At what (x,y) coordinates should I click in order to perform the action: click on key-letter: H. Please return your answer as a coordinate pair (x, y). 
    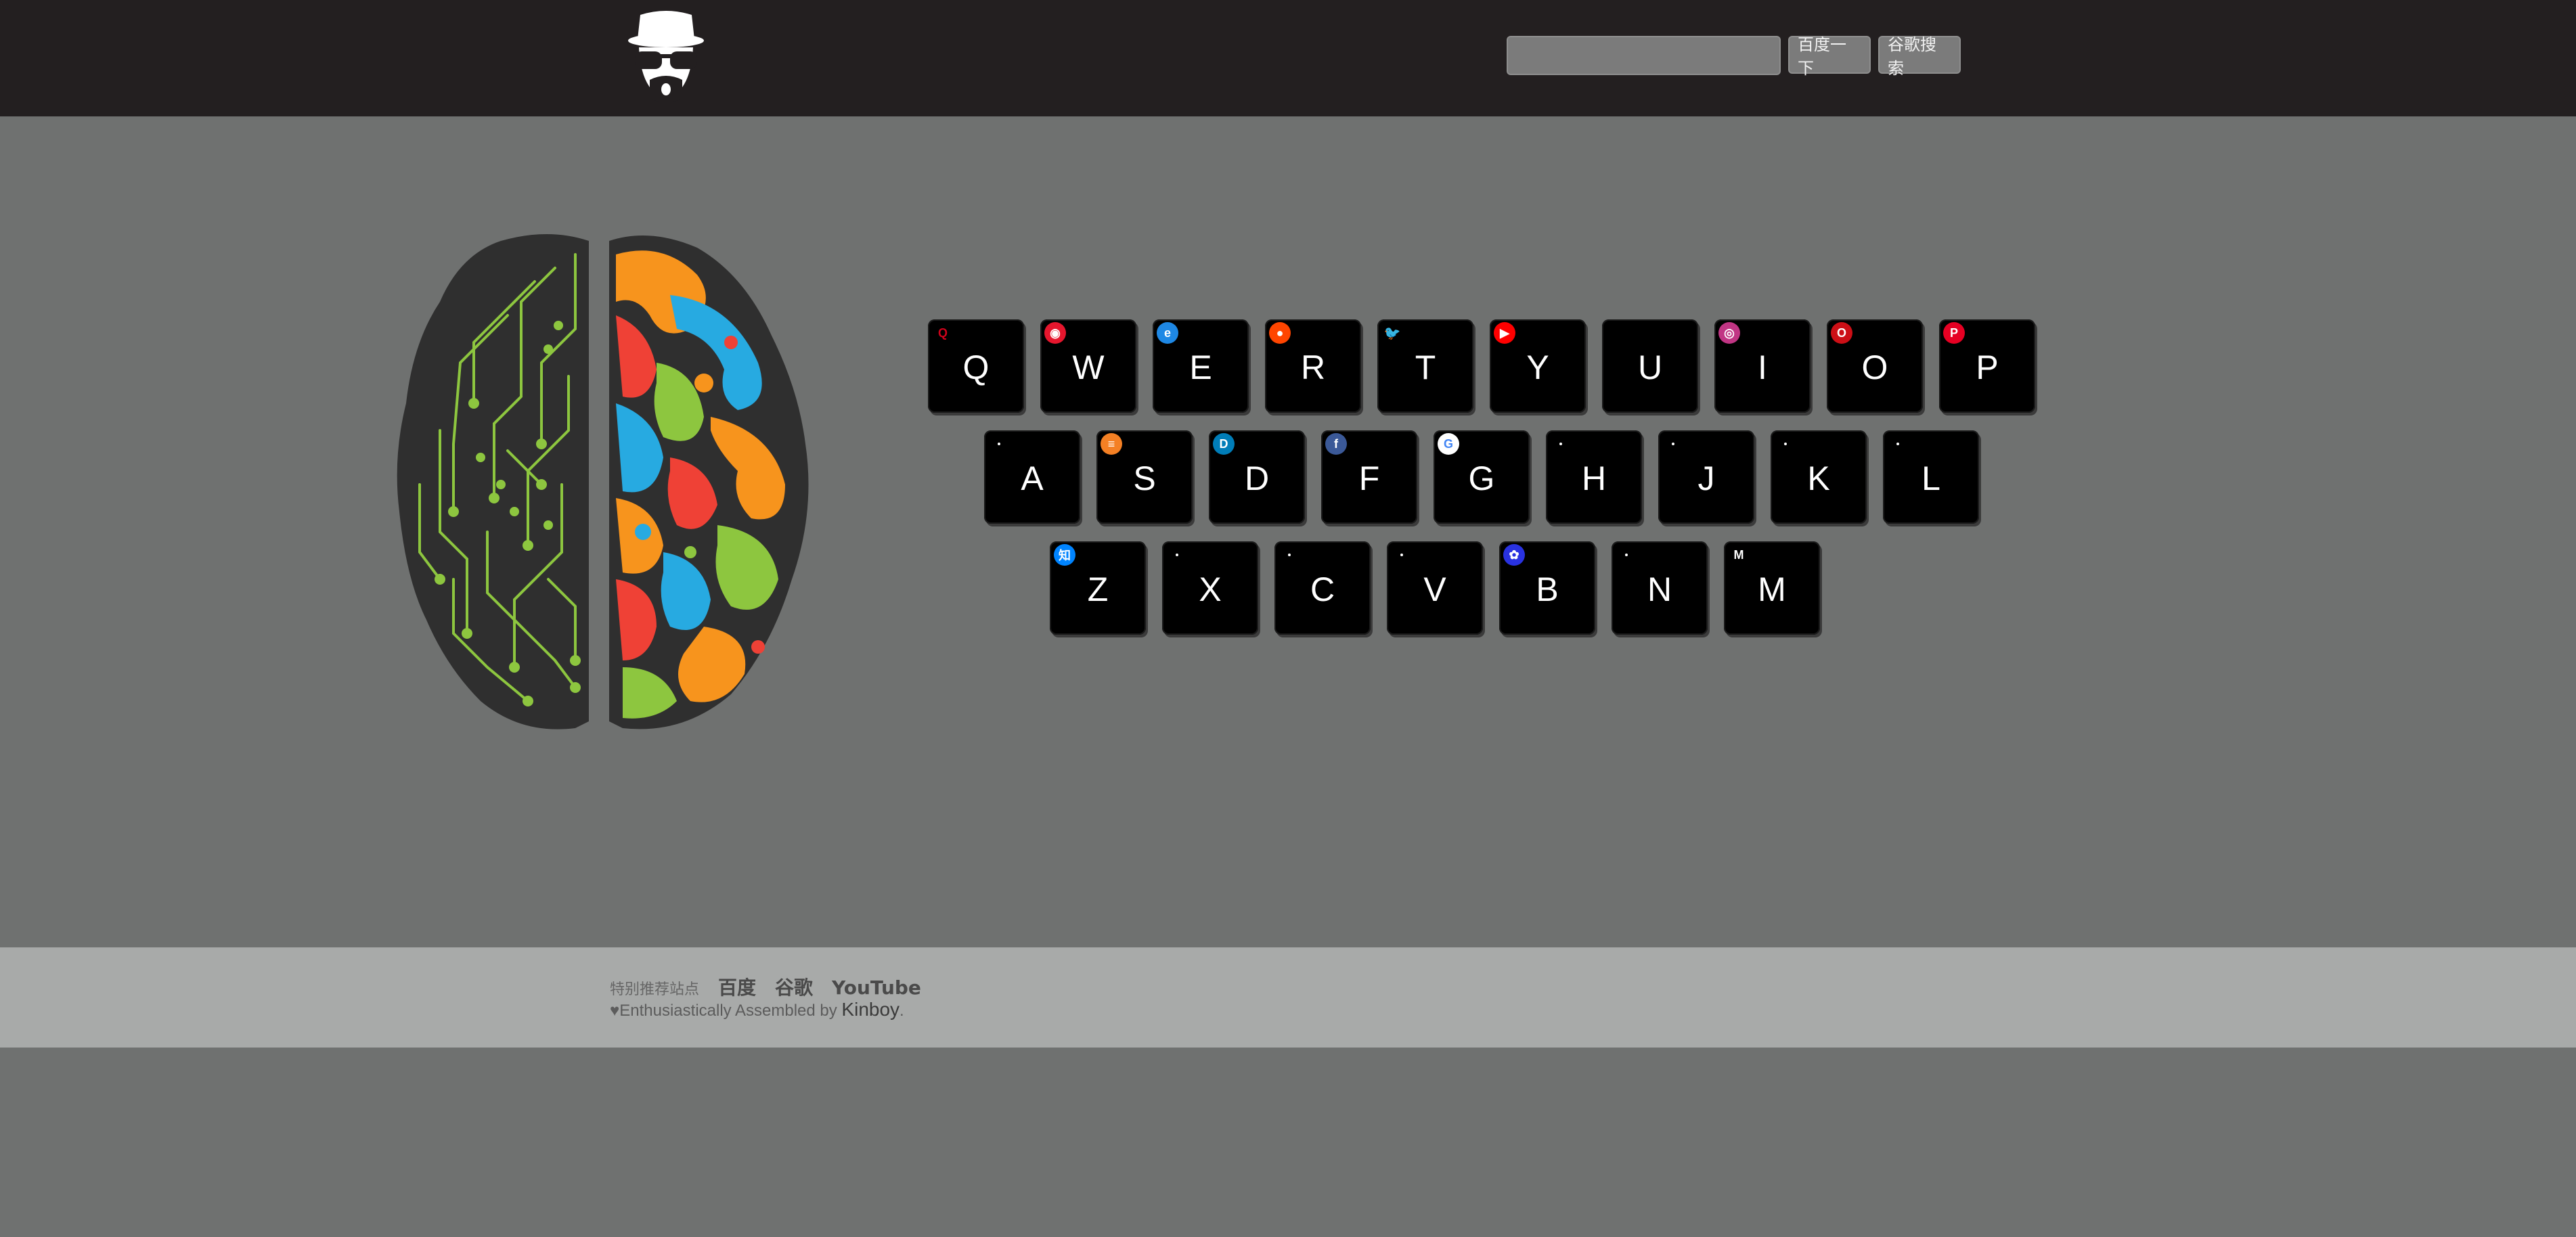
    Looking at the image, I should click on (1594, 478).